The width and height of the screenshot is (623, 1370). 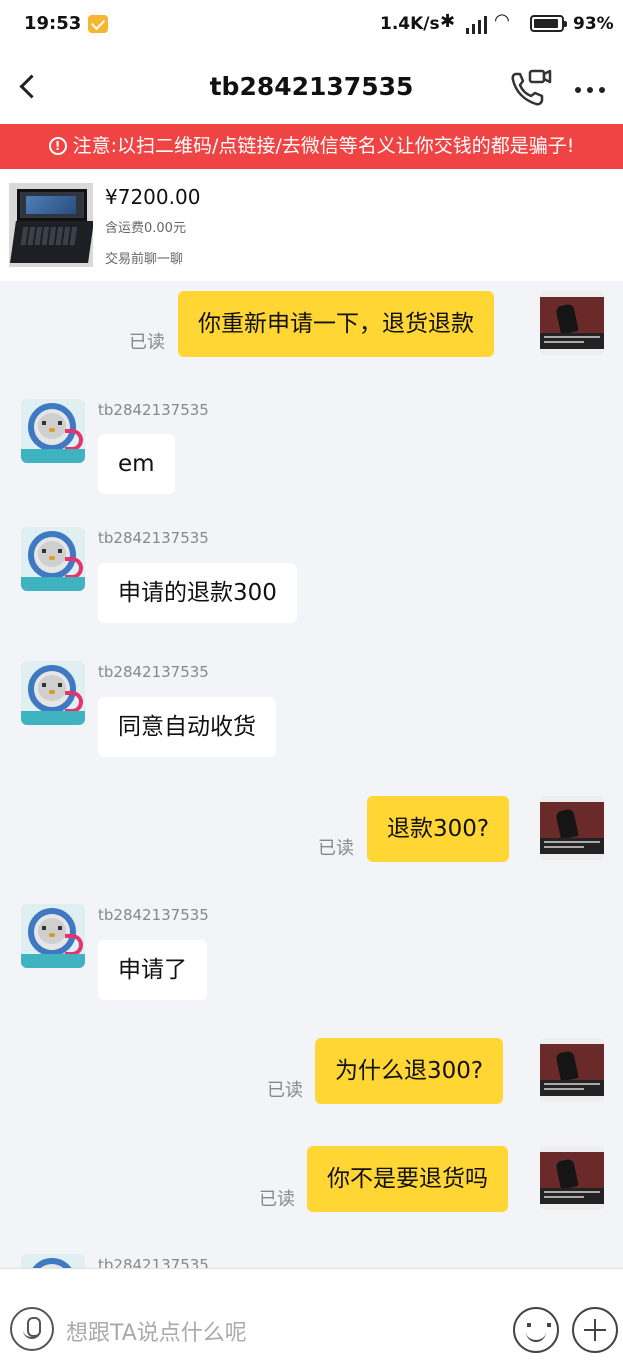 What do you see at coordinates (311, 1319) in the screenshot?
I see `input-bar: 想跟TA说点什么呢` at bounding box center [311, 1319].